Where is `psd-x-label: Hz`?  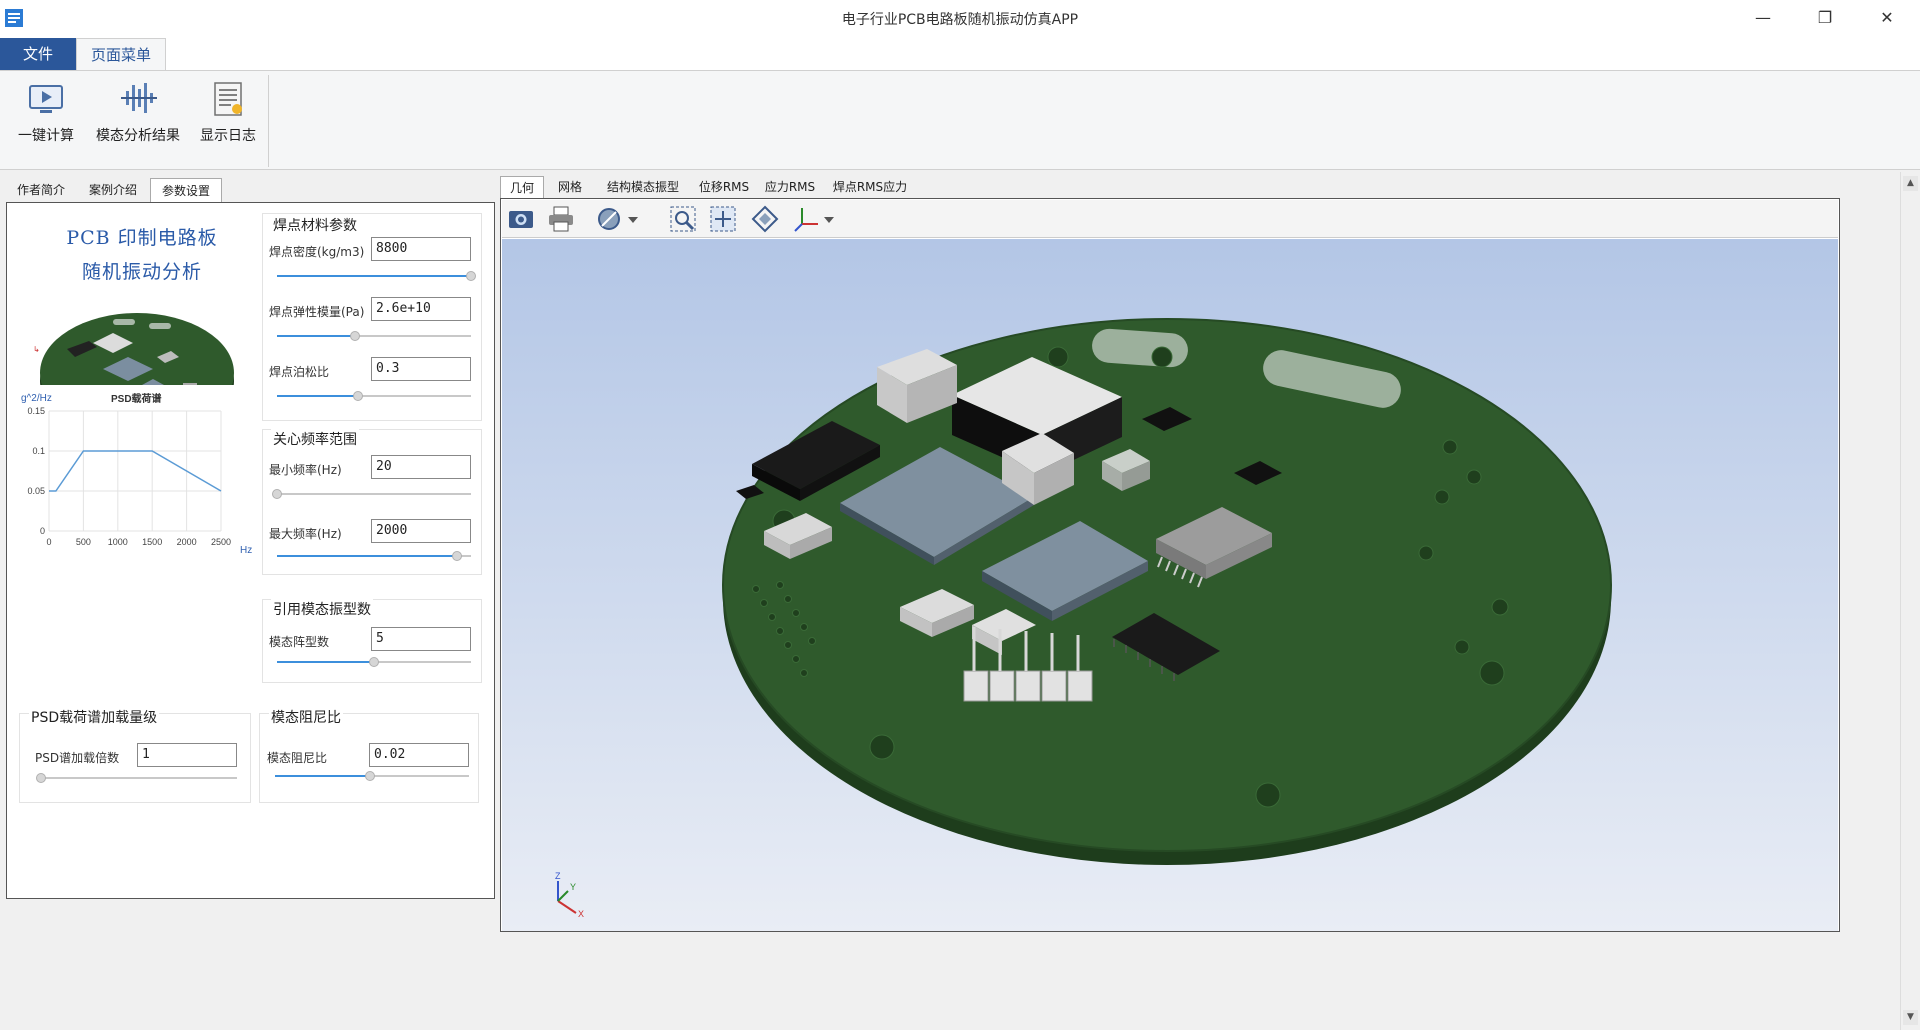
psd-x-label: Hz is located at coordinates (246, 550).